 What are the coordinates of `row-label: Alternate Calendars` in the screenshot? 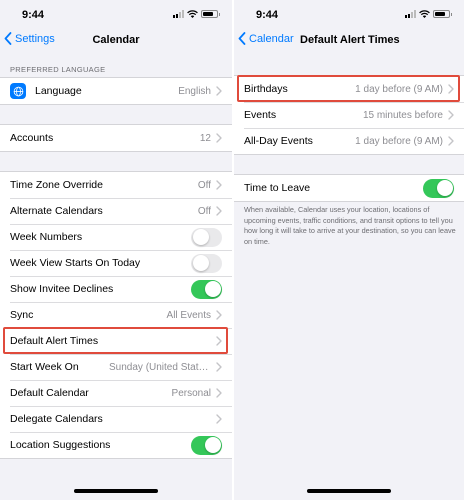 It's located at (56, 211).